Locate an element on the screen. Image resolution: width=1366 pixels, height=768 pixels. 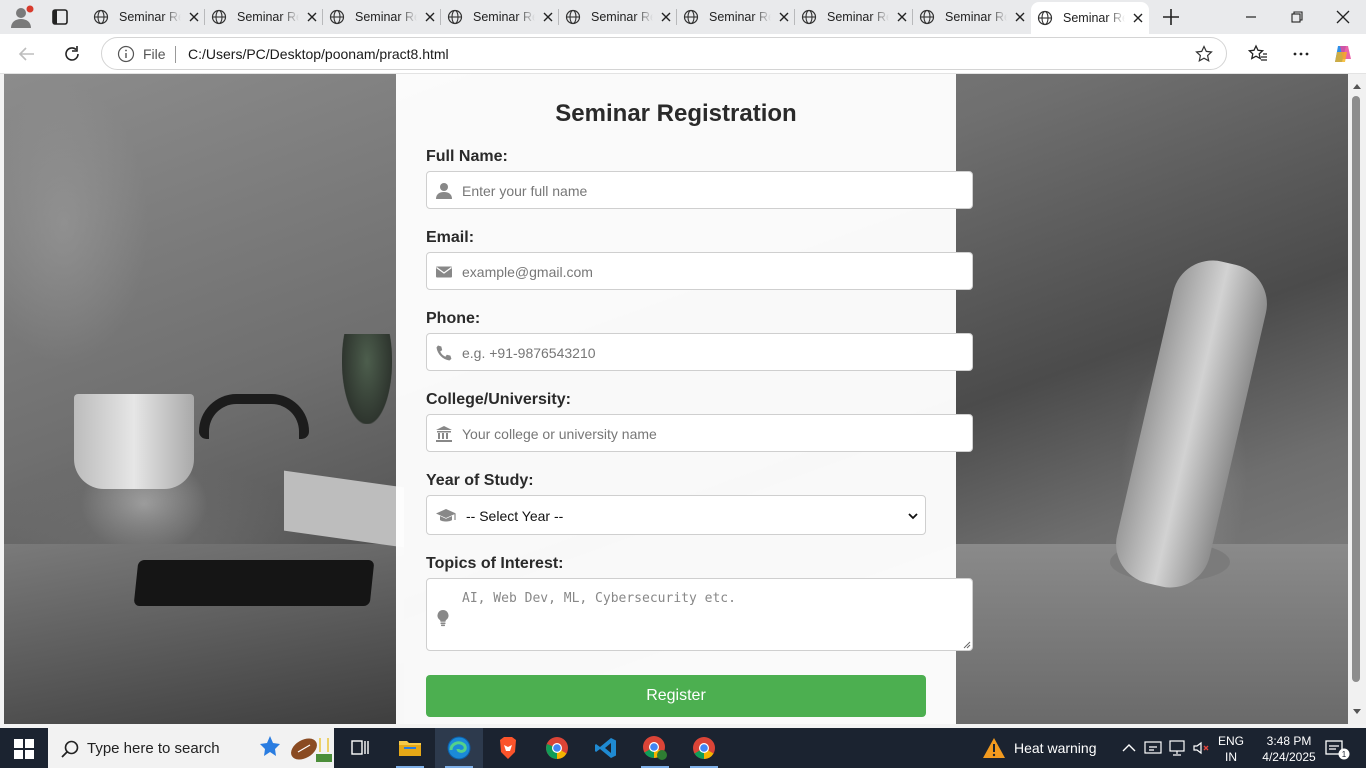
language-indicator: ENG IN is located at coordinates (1231, 749).